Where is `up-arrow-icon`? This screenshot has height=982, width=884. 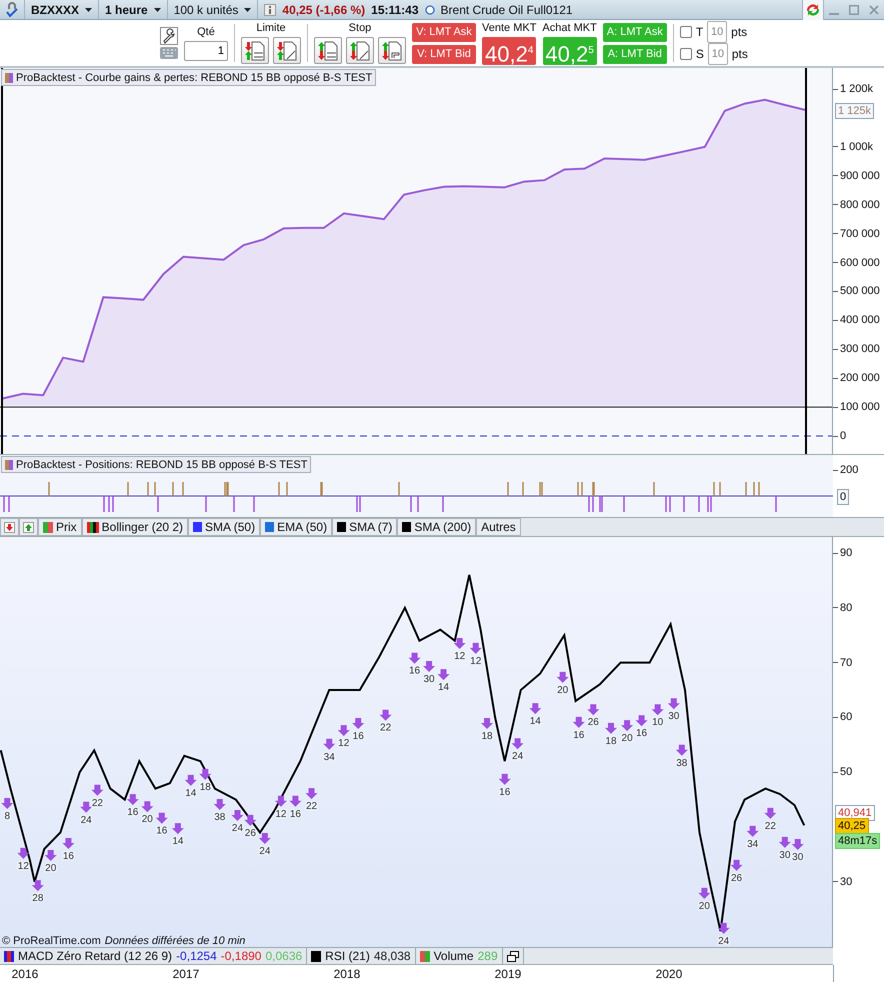
up-arrow-icon is located at coordinates (28, 527).